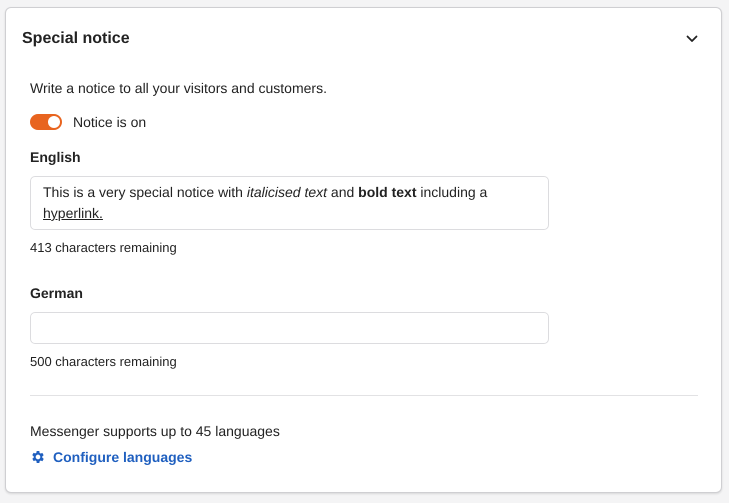 This screenshot has height=503, width=729. Describe the element at coordinates (73, 213) in the screenshot. I see `link: hyperlink.` at that location.